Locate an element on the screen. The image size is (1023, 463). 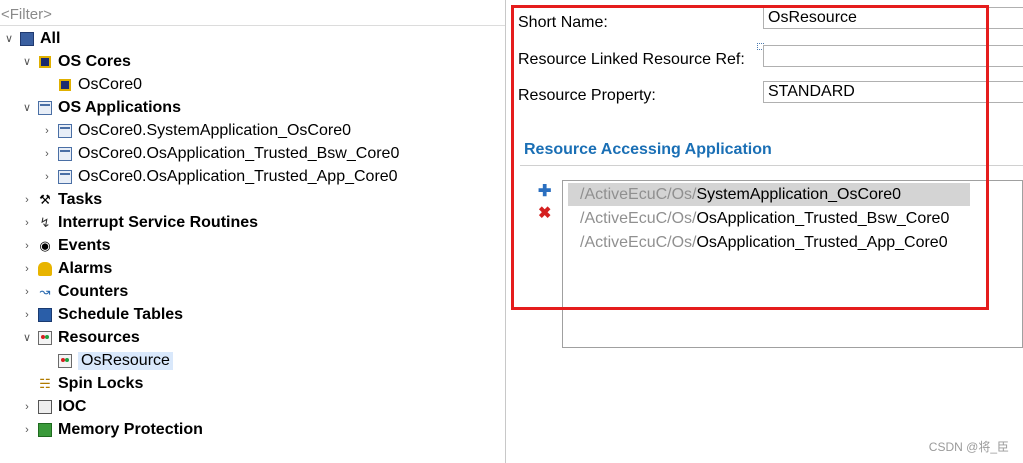
bell-icon is located at coordinates (45, 268).